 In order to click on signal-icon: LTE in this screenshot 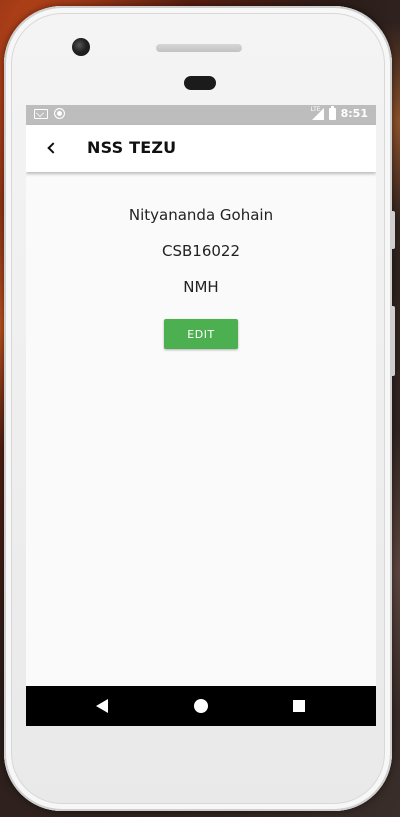, I will do `click(317, 112)`.